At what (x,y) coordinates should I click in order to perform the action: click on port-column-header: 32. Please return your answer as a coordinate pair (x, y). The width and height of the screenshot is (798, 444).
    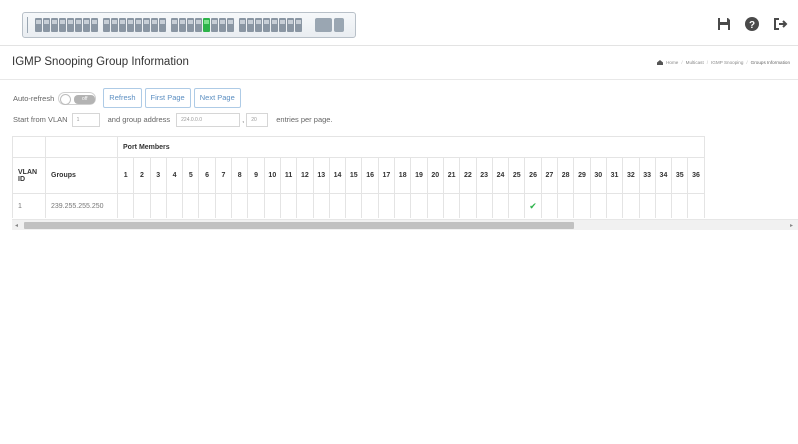
    Looking at the image, I should click on (631, 175).